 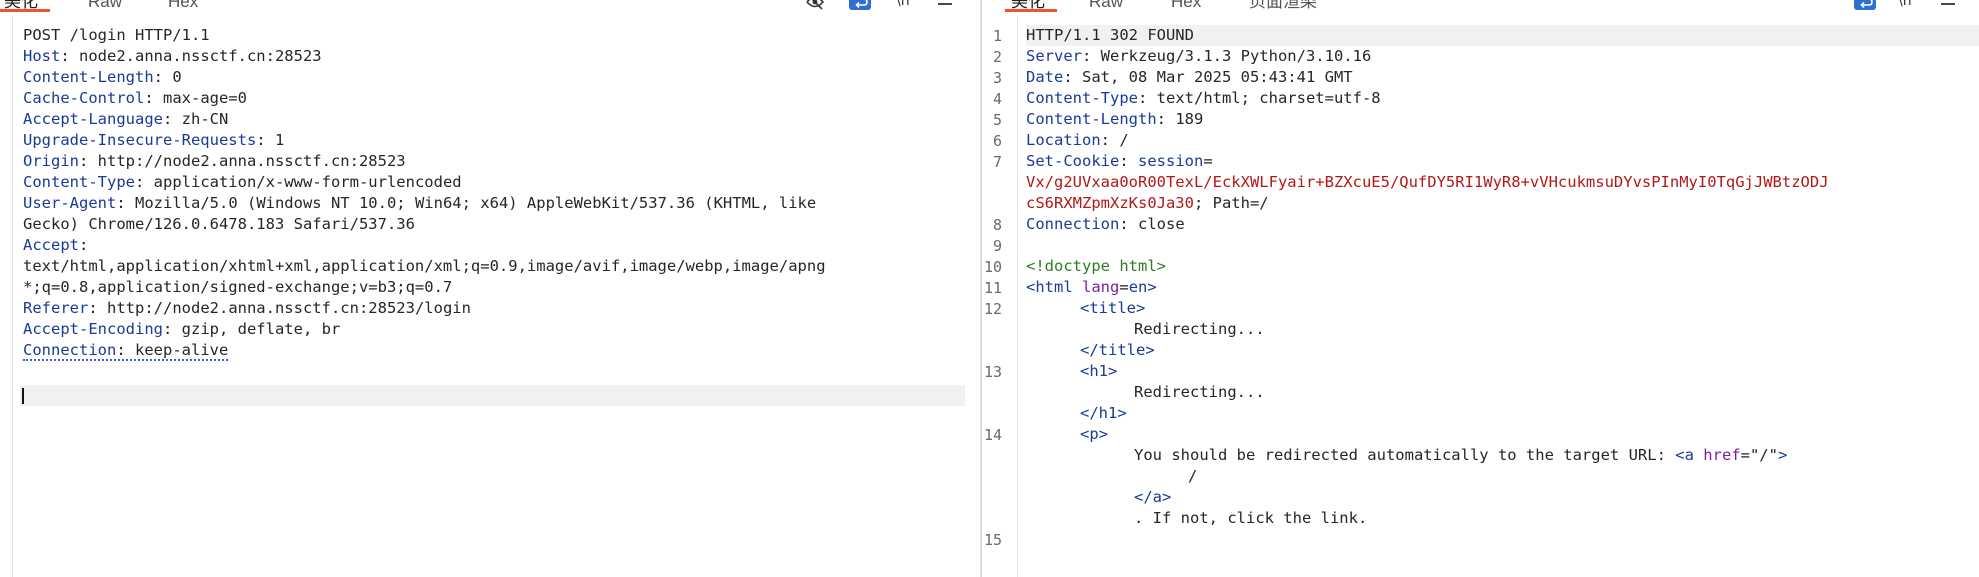 I want to click on title-tag: title, so click(x=1113, y=308).